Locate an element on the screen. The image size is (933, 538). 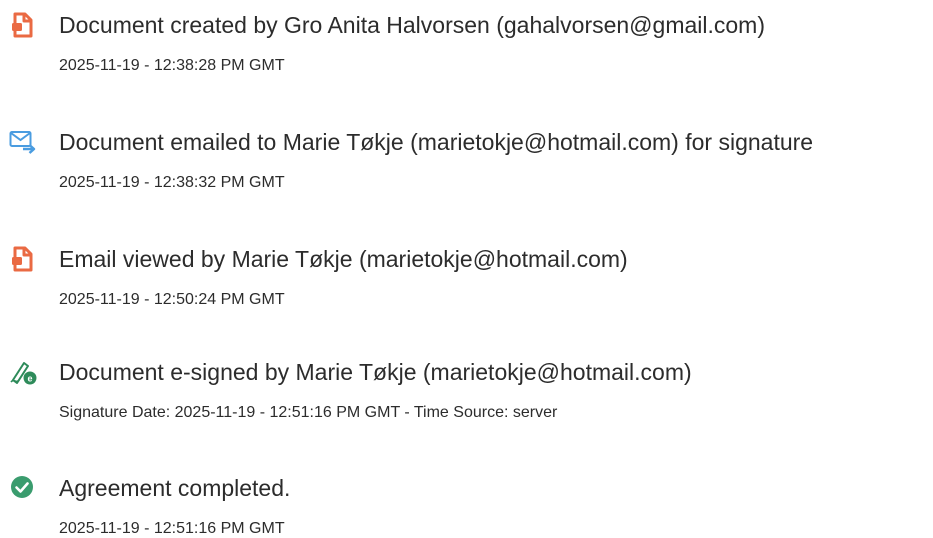
email-forward-icon is located at coordinates (23, 142).